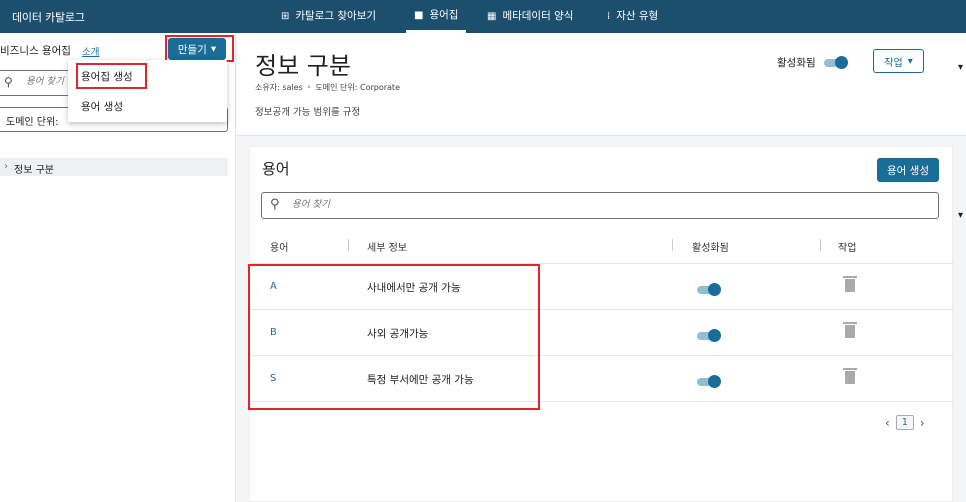 This screenshot has width=966, height=502. I want to click on sidebar-search-input, so click(49, 81).